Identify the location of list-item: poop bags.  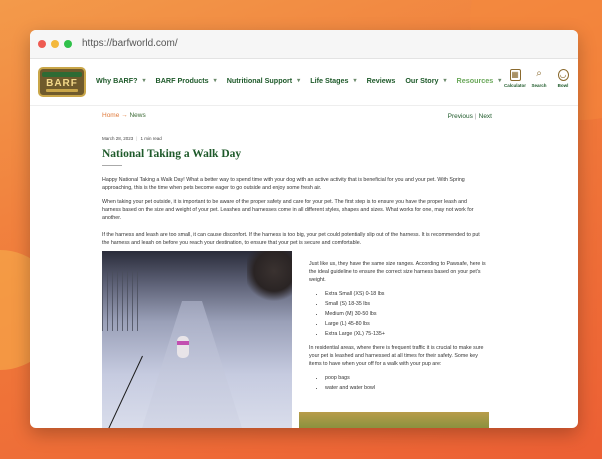
(408, 378).